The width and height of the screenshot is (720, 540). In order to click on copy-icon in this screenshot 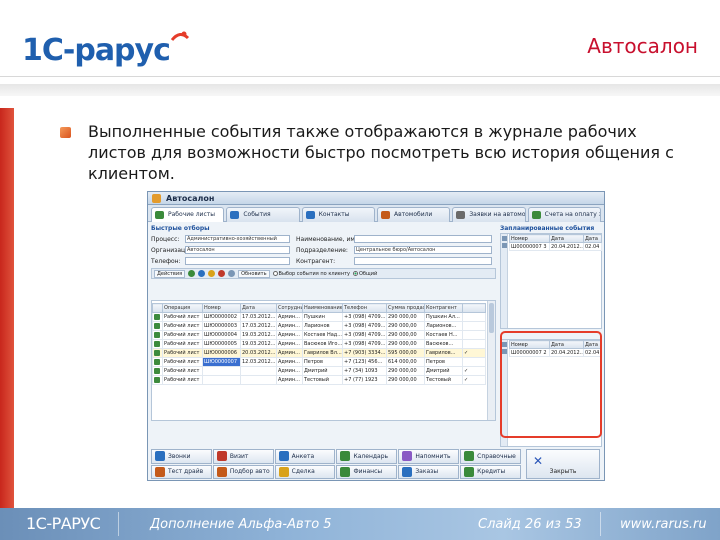, I will do `click(202, 273)`.